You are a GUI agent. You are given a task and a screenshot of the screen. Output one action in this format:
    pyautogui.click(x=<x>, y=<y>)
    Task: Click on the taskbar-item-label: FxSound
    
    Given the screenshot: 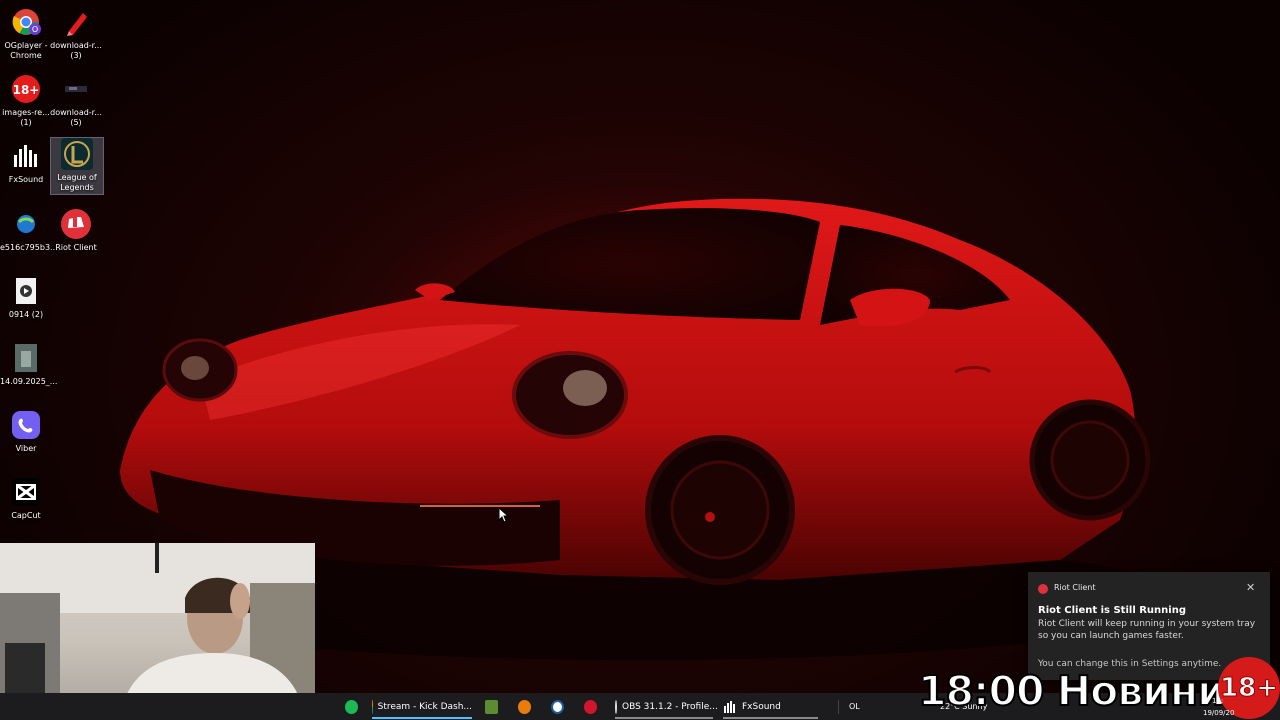 What is the action you would take?
    pyautogui.click(x=761, y=706)
    